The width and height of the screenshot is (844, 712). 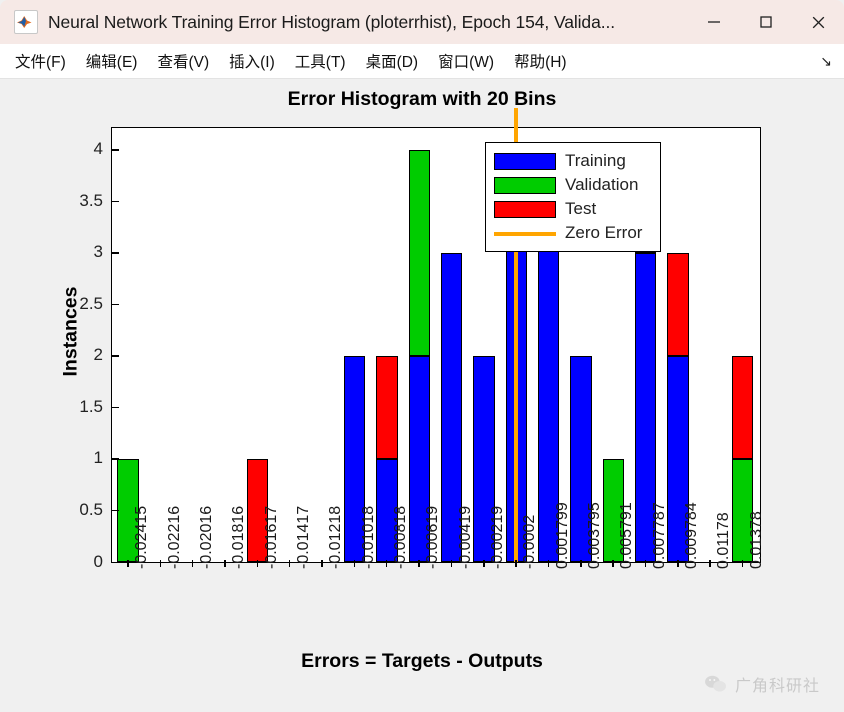 What do you see at coordinates (183, 61) in the screenshot?
I see `menu-view: 查看(V)` at bounding box center [183, 61].